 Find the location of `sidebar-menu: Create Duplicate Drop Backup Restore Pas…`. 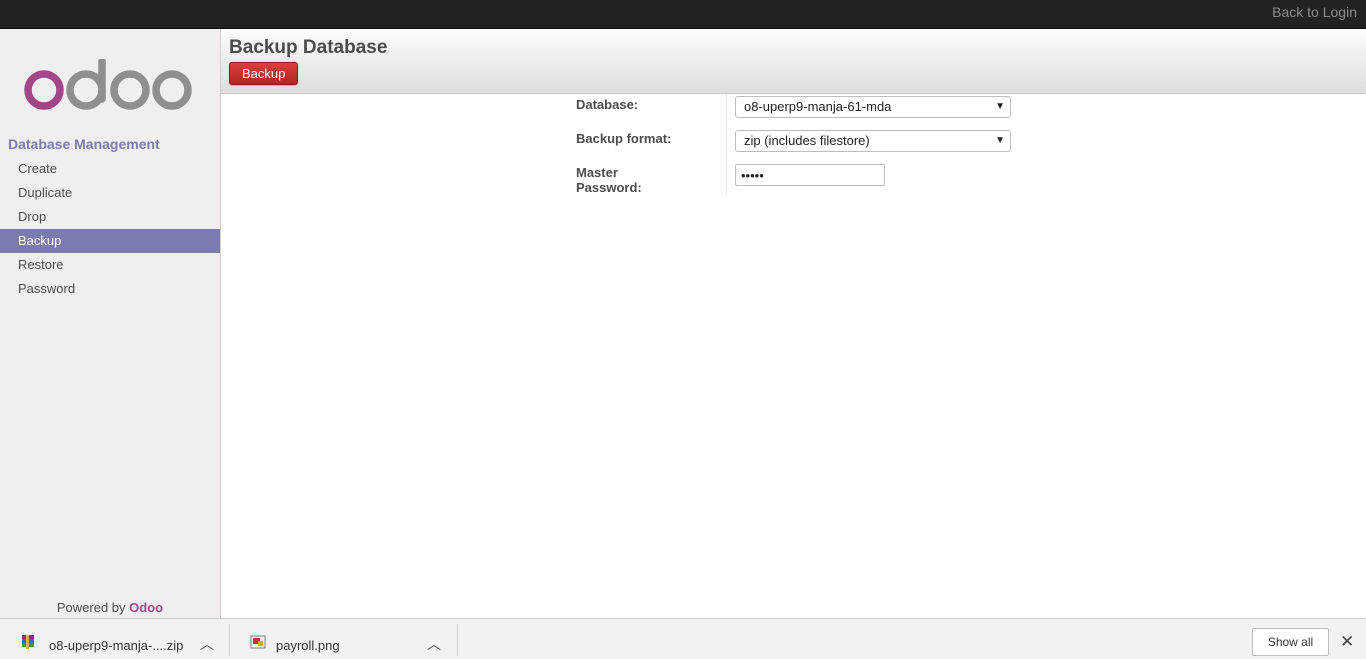

sidebar-menu: Create Duplicate Drop Backup Restore Pas… is located at coordinates (110, 229).